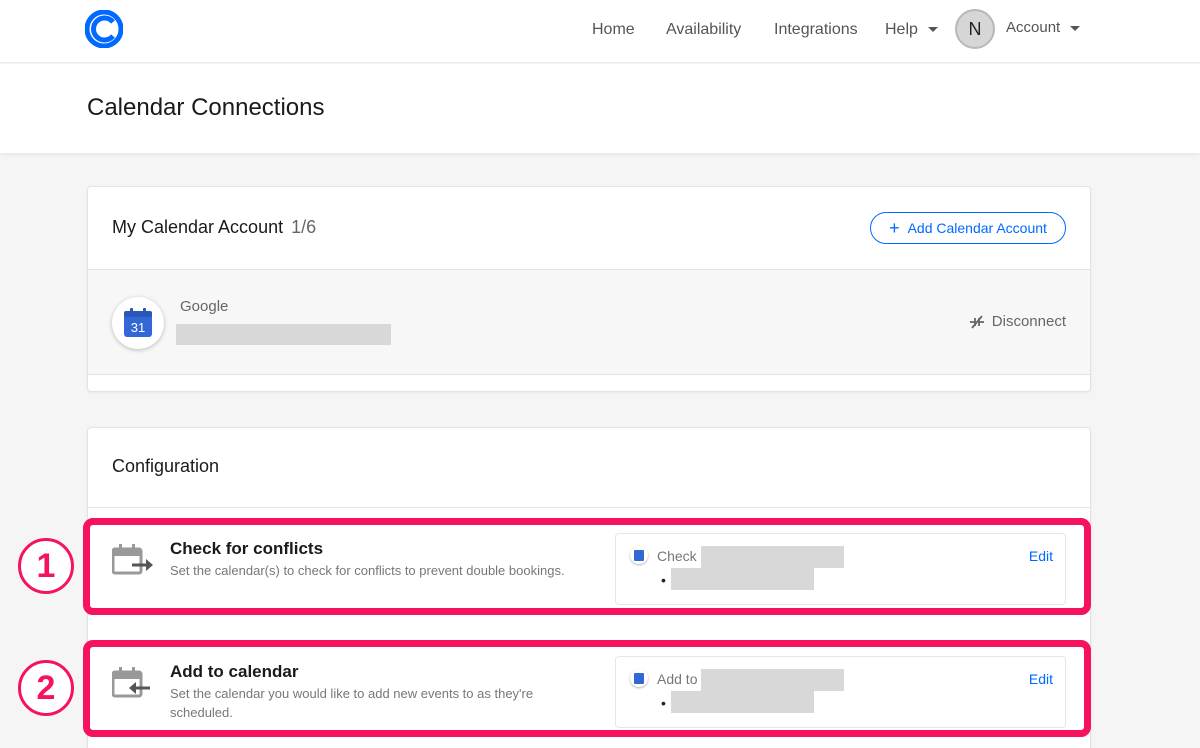 The image size is (1200, 748). I want to click on page-header: Calendar Connections, so click(600, 108).